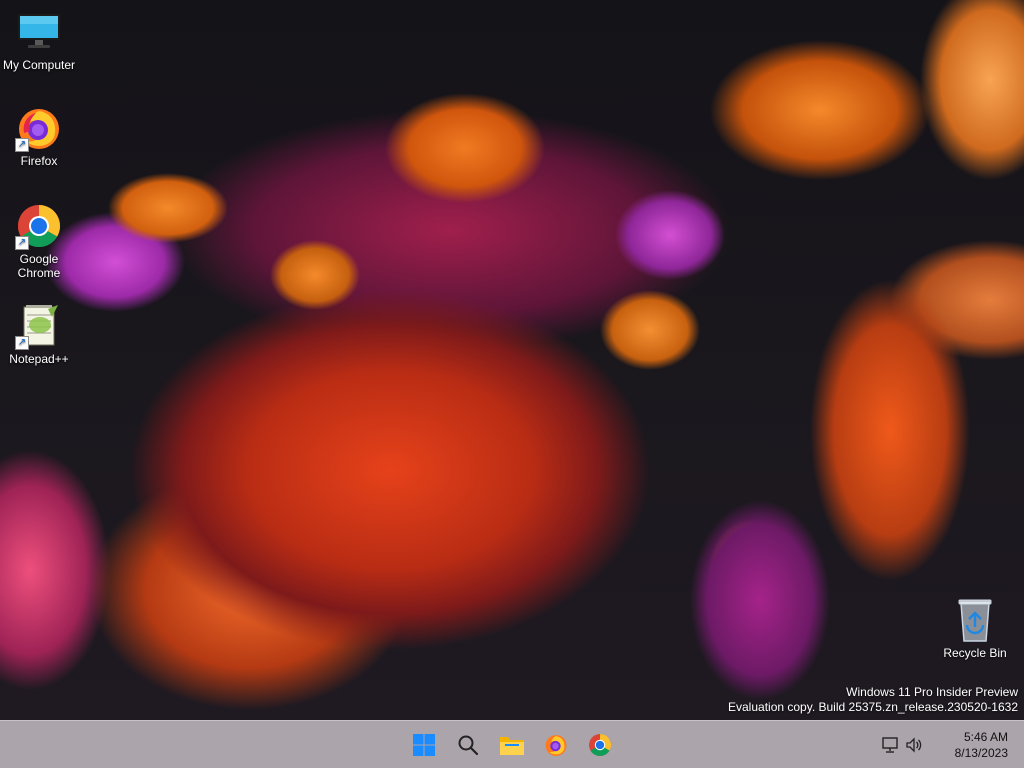 Image resolution: width=1024 pixels, height=768 pixels. Describe the element at coordinates (39, 128) in the screenshot. I see `firefox-icon: ↗` at that location.